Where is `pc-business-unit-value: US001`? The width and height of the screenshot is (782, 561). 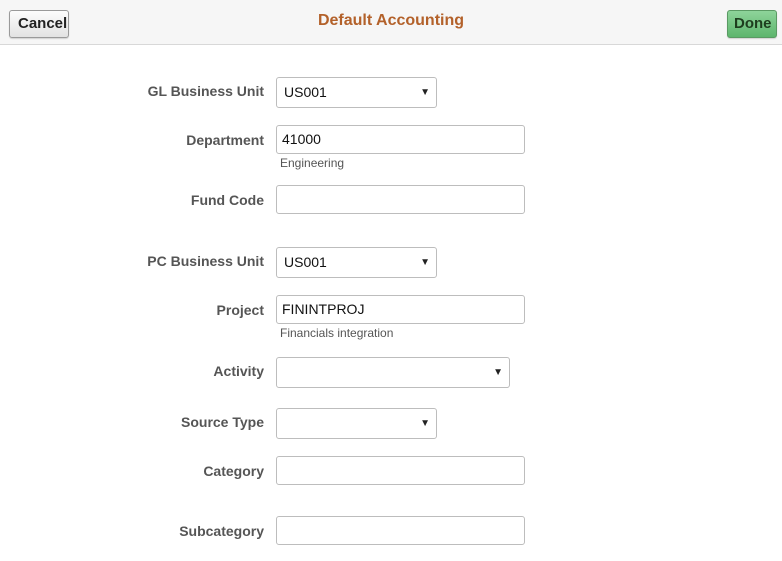
pc-business-unit-value: US001 is located at coordinates (305, 262).